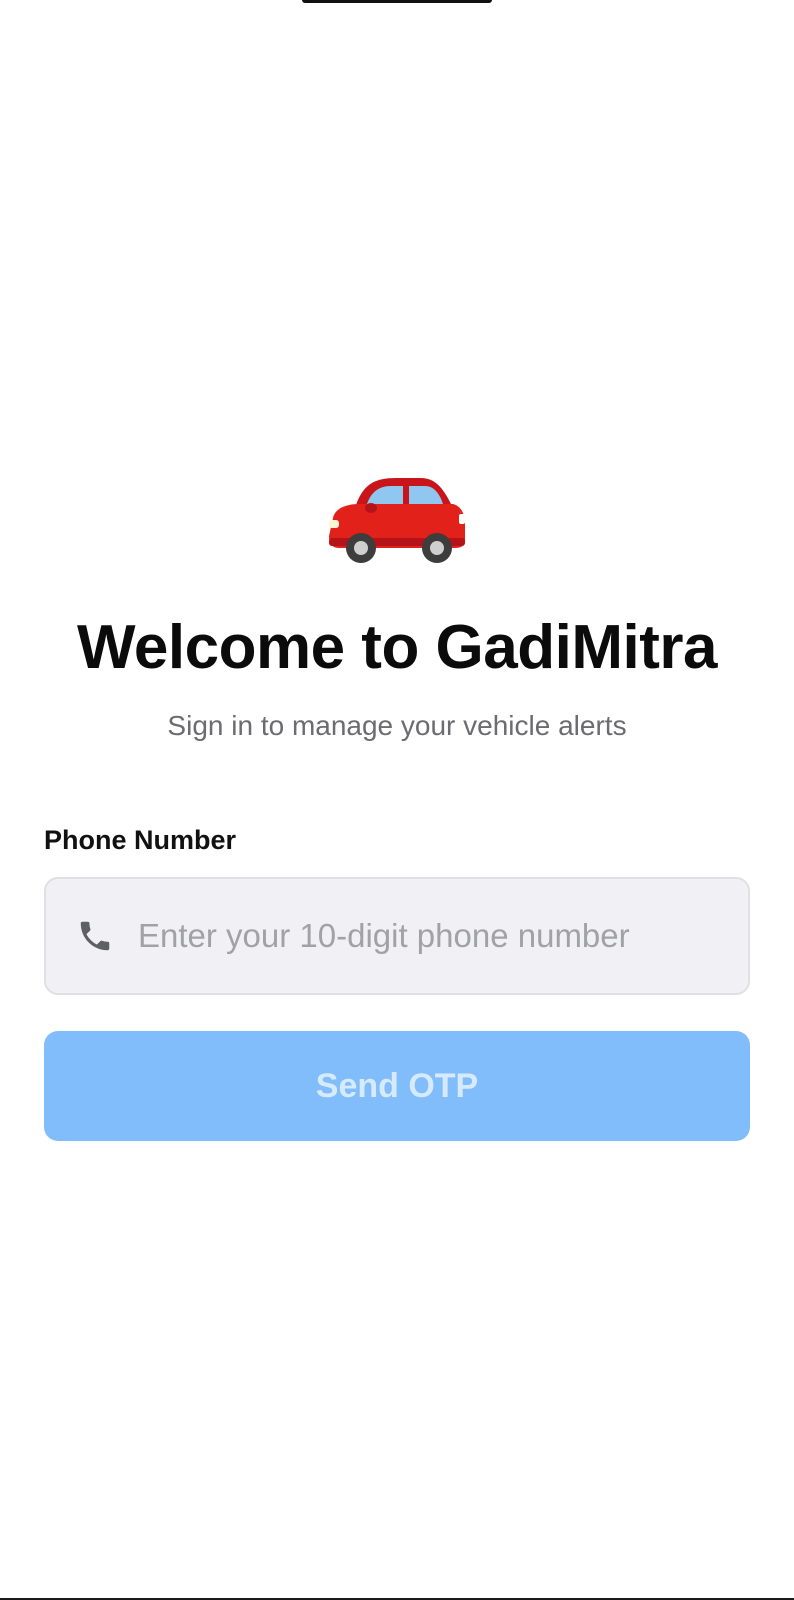  What do you see at coordinates (397, 647) in the screenshot?
I see `page-title: Welcome to GadiMitra` at bounding box center [397, 647].